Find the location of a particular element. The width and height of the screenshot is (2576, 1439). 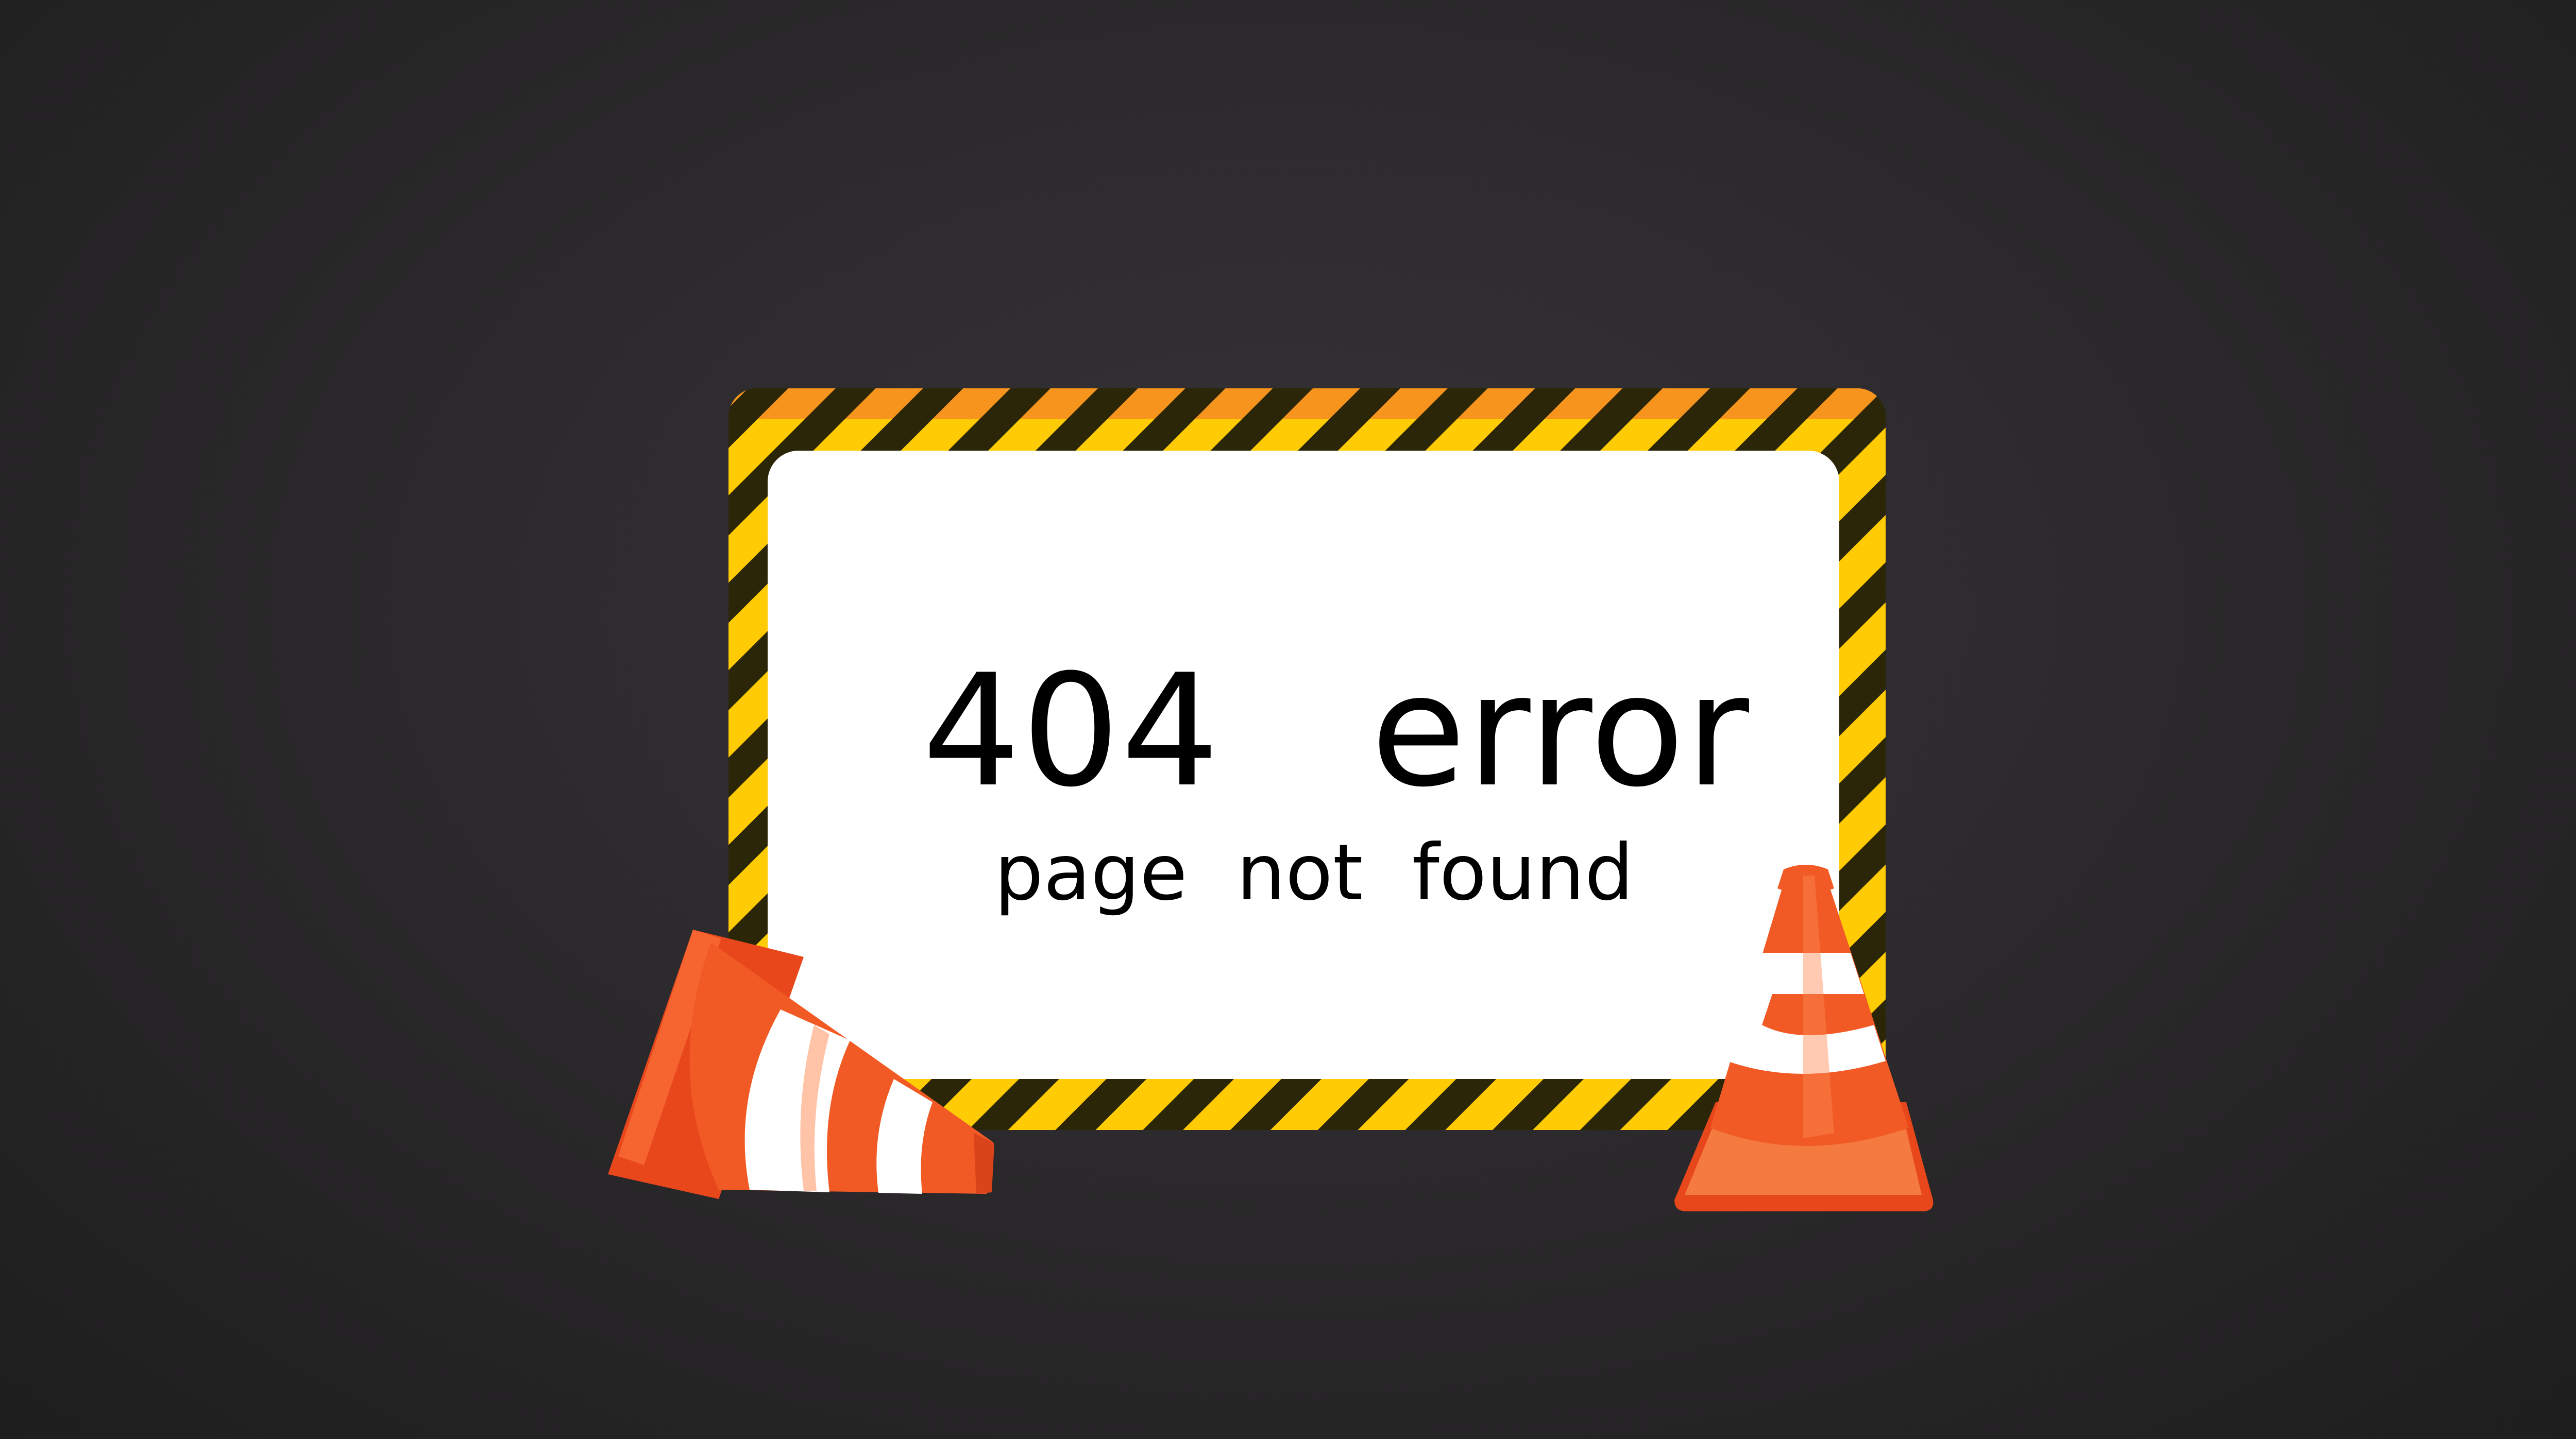

error-heading: 404 error is located at coordinates (1336, 731).